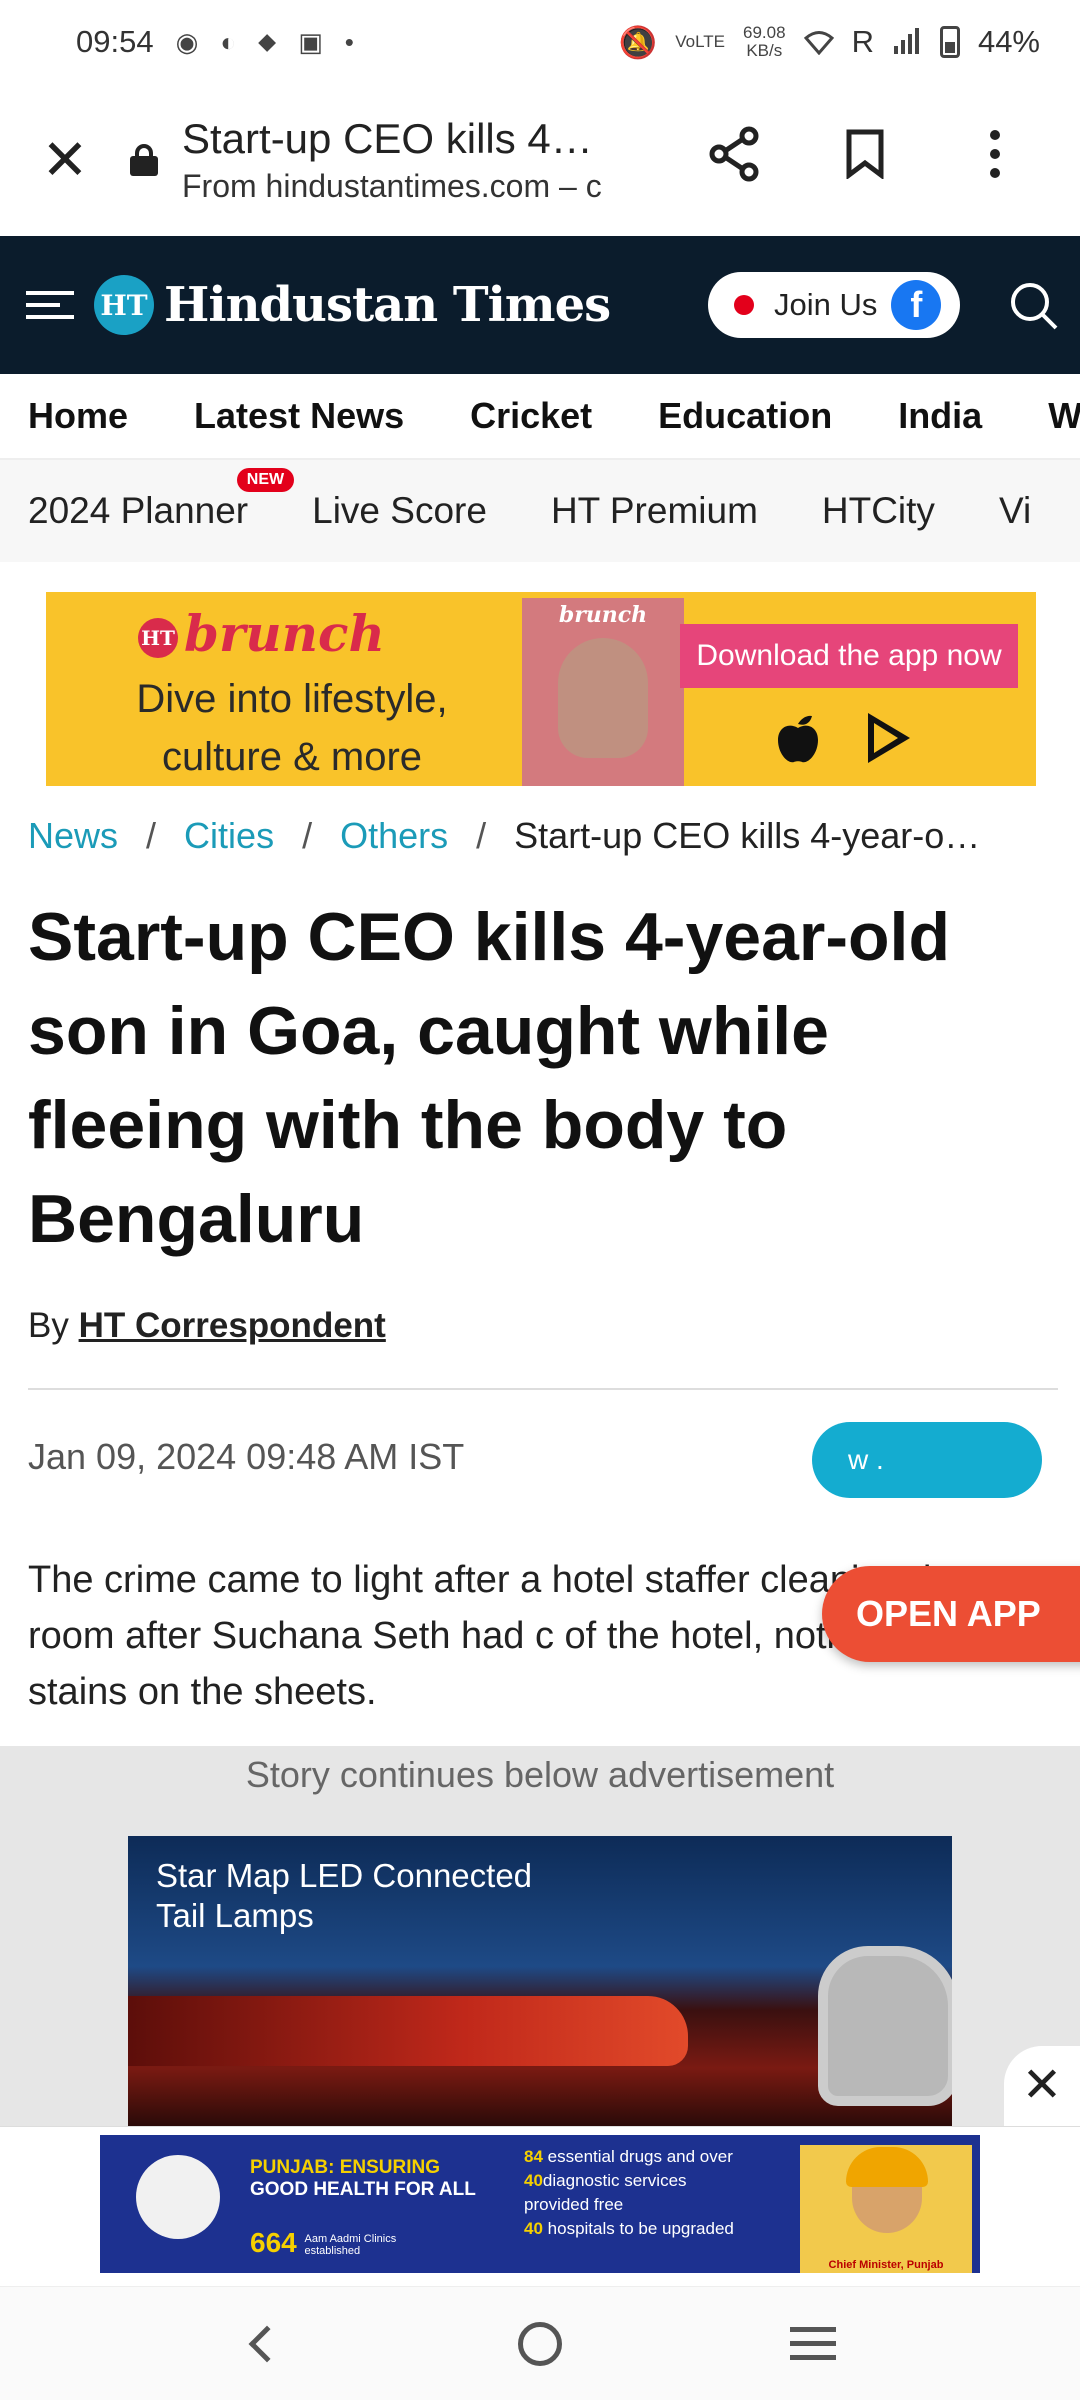  I want to click on close-ad-icon: ✕, so click(1042, 2086).